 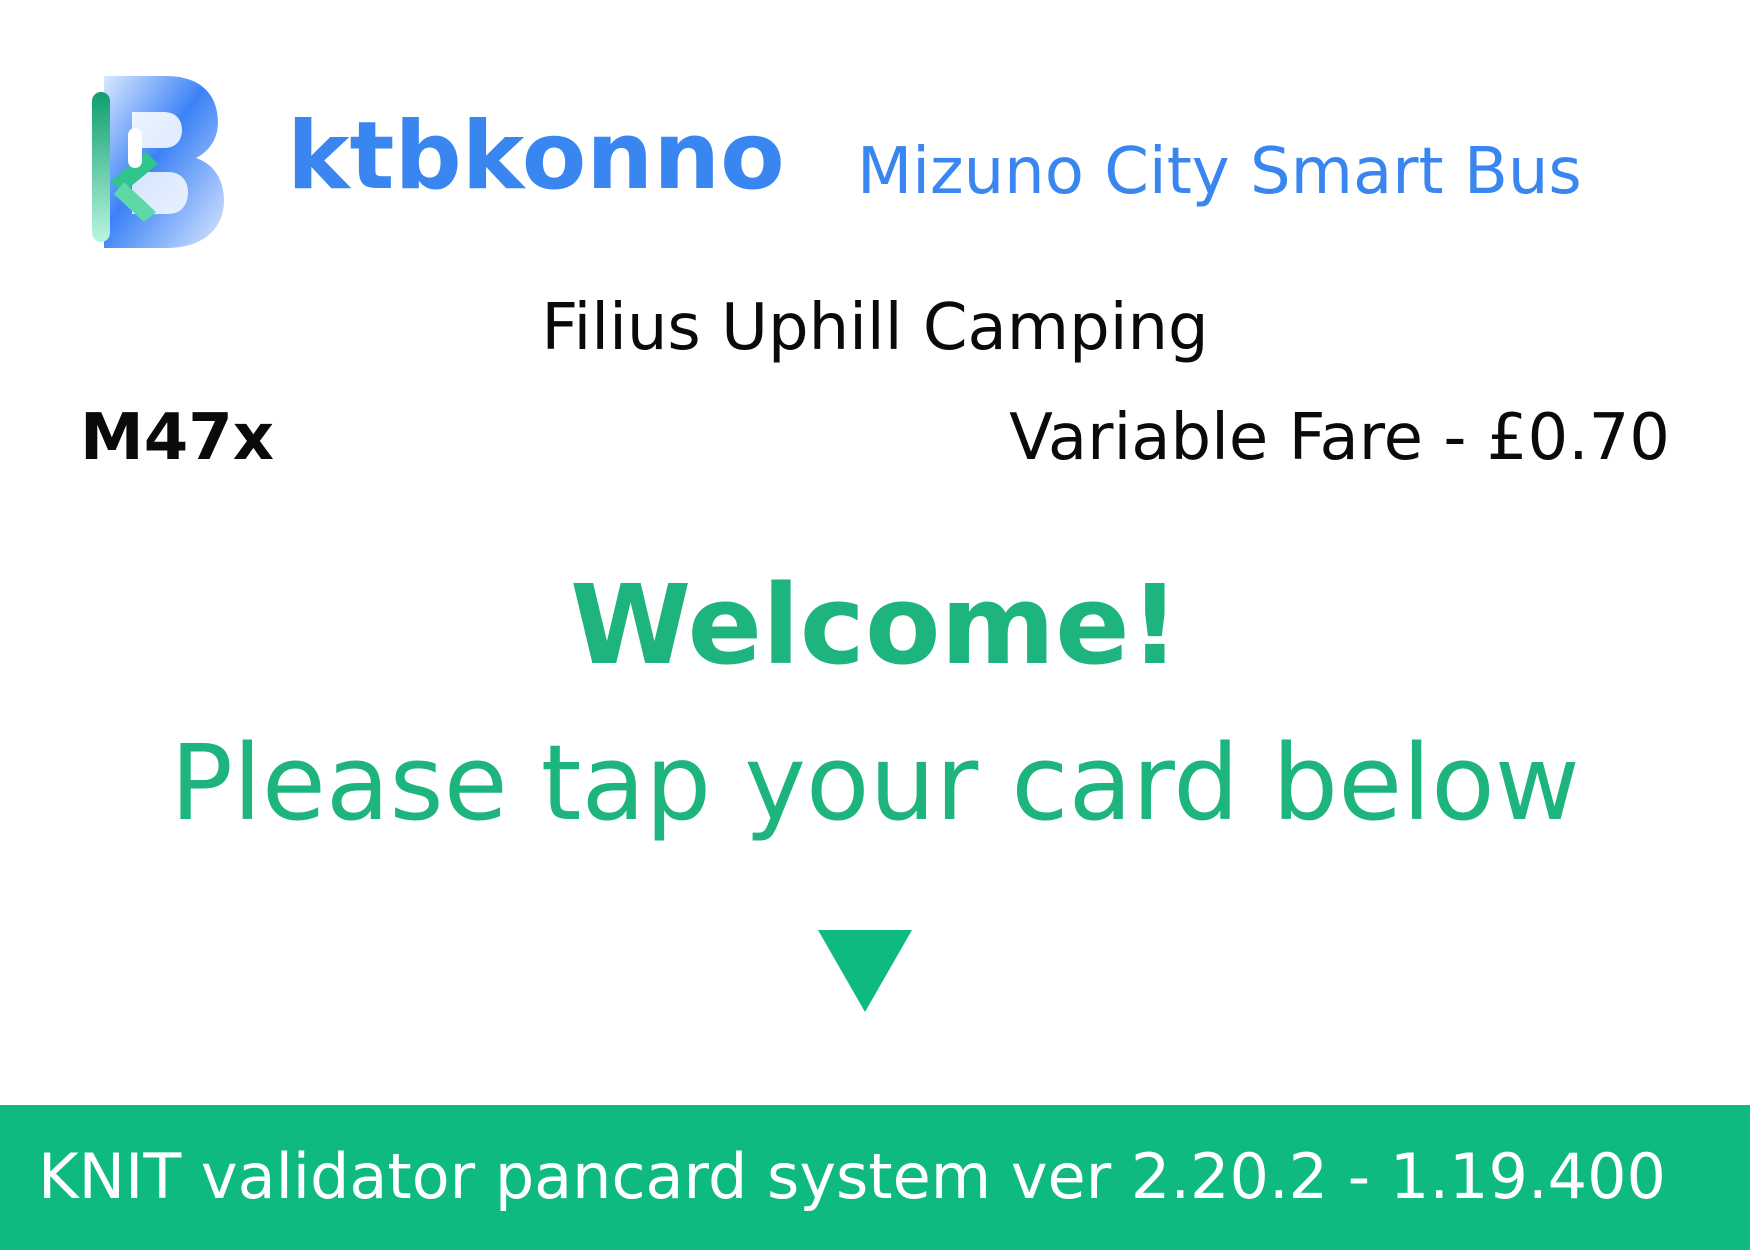 What do you see at coordinates (865, 971) in the screenshot?
I see `down-triangle-icon` at bounding box center [865, 971].